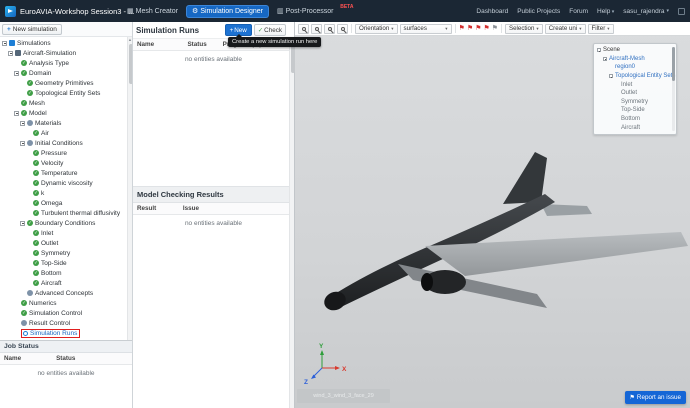 This screenshot has width=690, height=408. Describe the element at coordinates (66, 203) in the screenshot. I see `tree-item-omega: ✓ Omega` at that location.